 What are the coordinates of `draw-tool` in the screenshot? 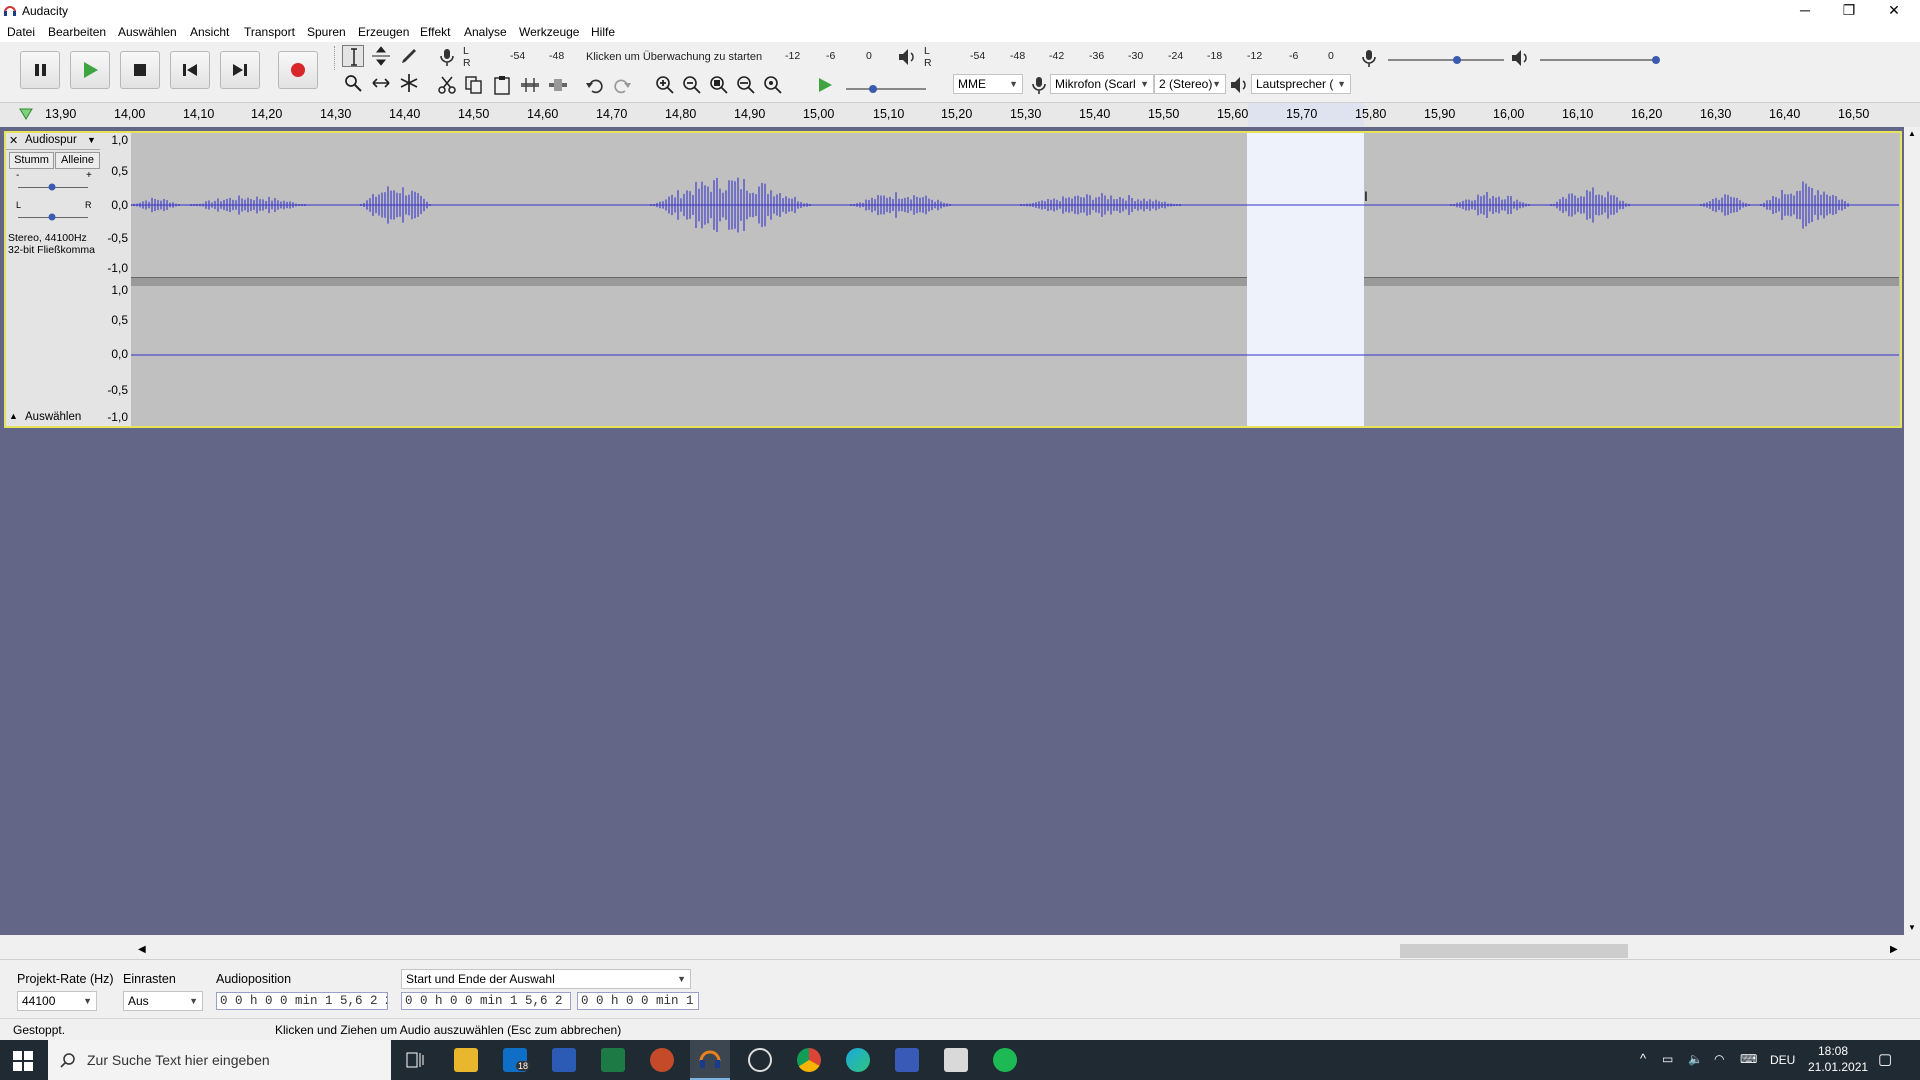 It's located at (409, 56).